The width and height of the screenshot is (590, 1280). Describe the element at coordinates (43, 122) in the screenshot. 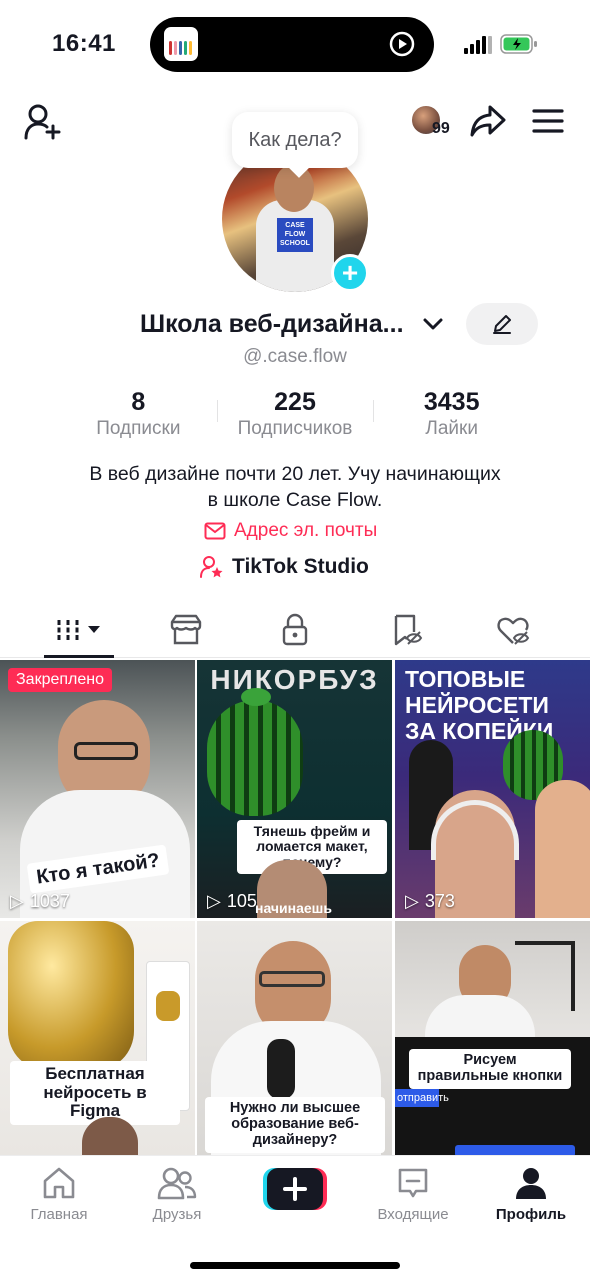

I see `add-friend-icon` at that location.